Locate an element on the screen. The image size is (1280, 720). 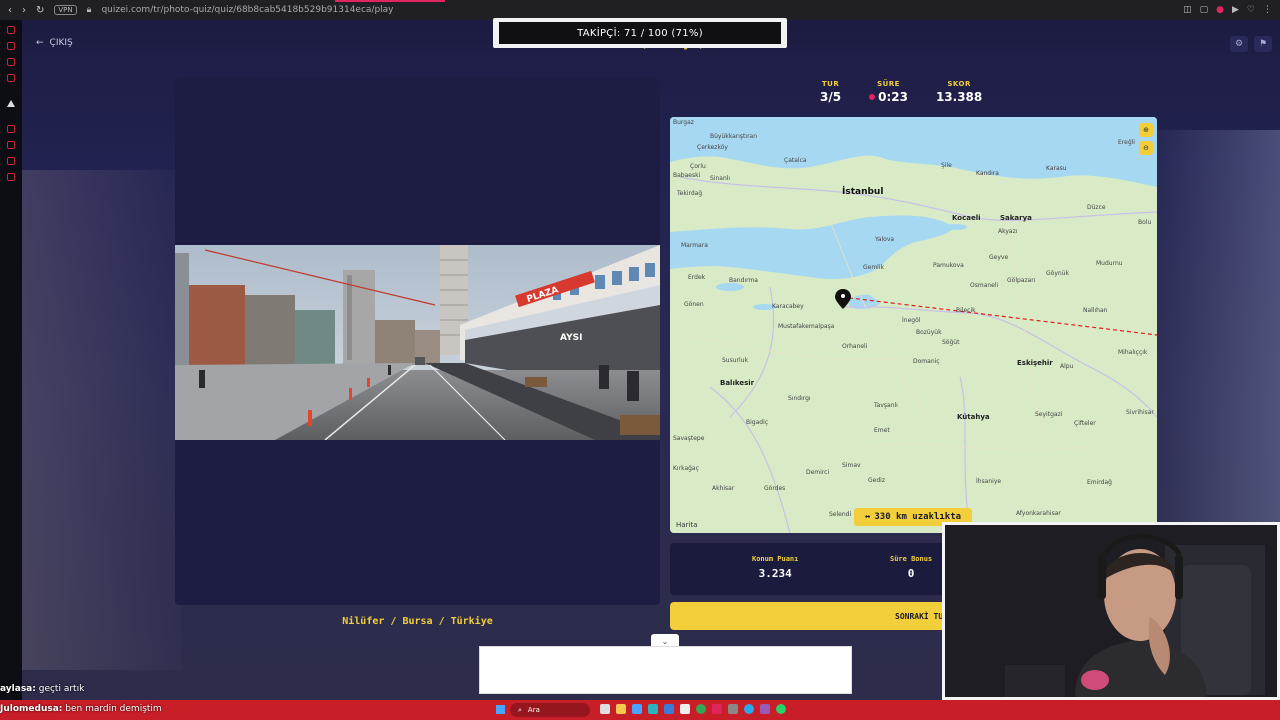
time-stat: SÜRE 0:23 is located at coordinates (888, 92).